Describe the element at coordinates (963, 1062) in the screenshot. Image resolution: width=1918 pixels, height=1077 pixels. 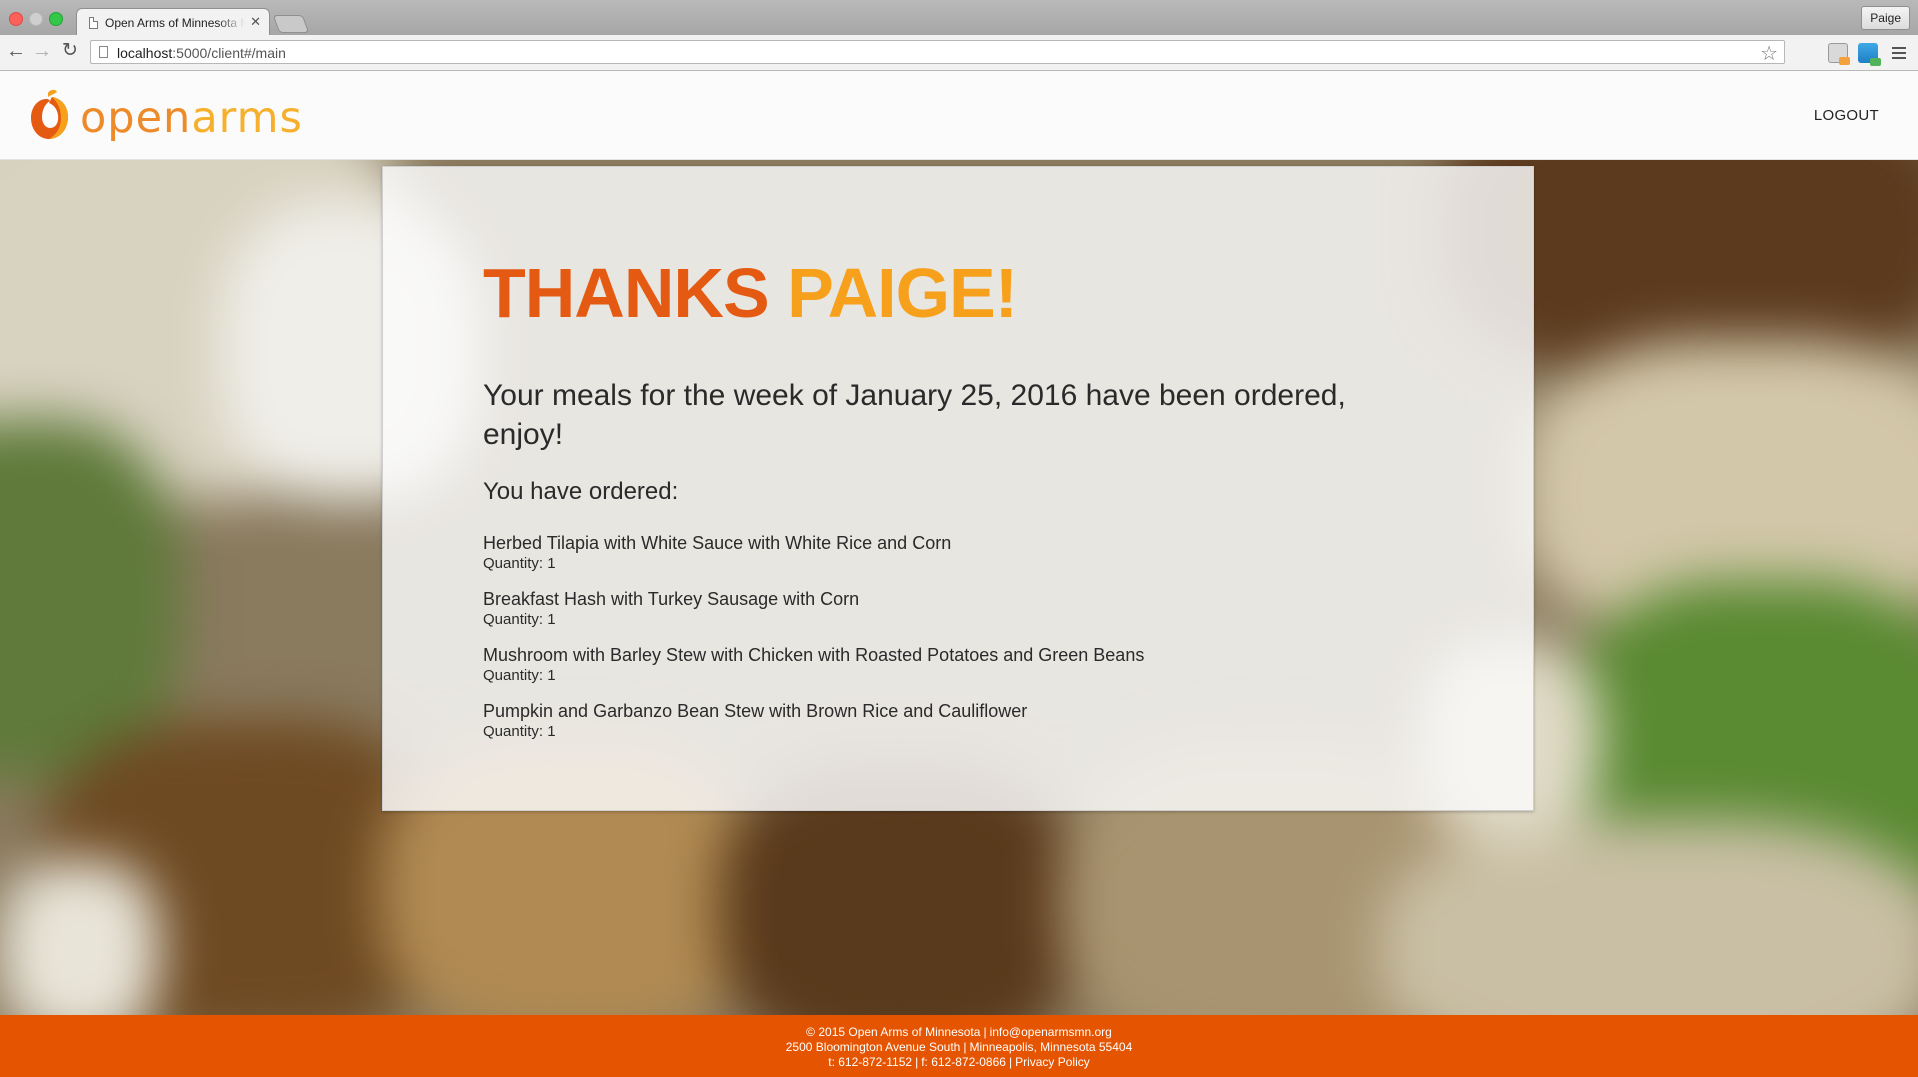
I see `fax-number: f: 612-872-0866` at that location.